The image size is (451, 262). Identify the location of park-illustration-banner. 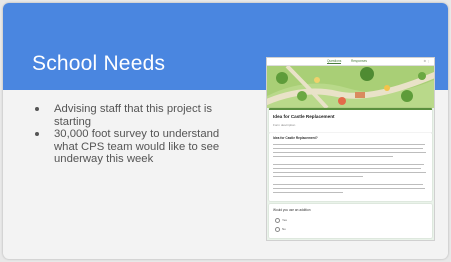
(350, 87).